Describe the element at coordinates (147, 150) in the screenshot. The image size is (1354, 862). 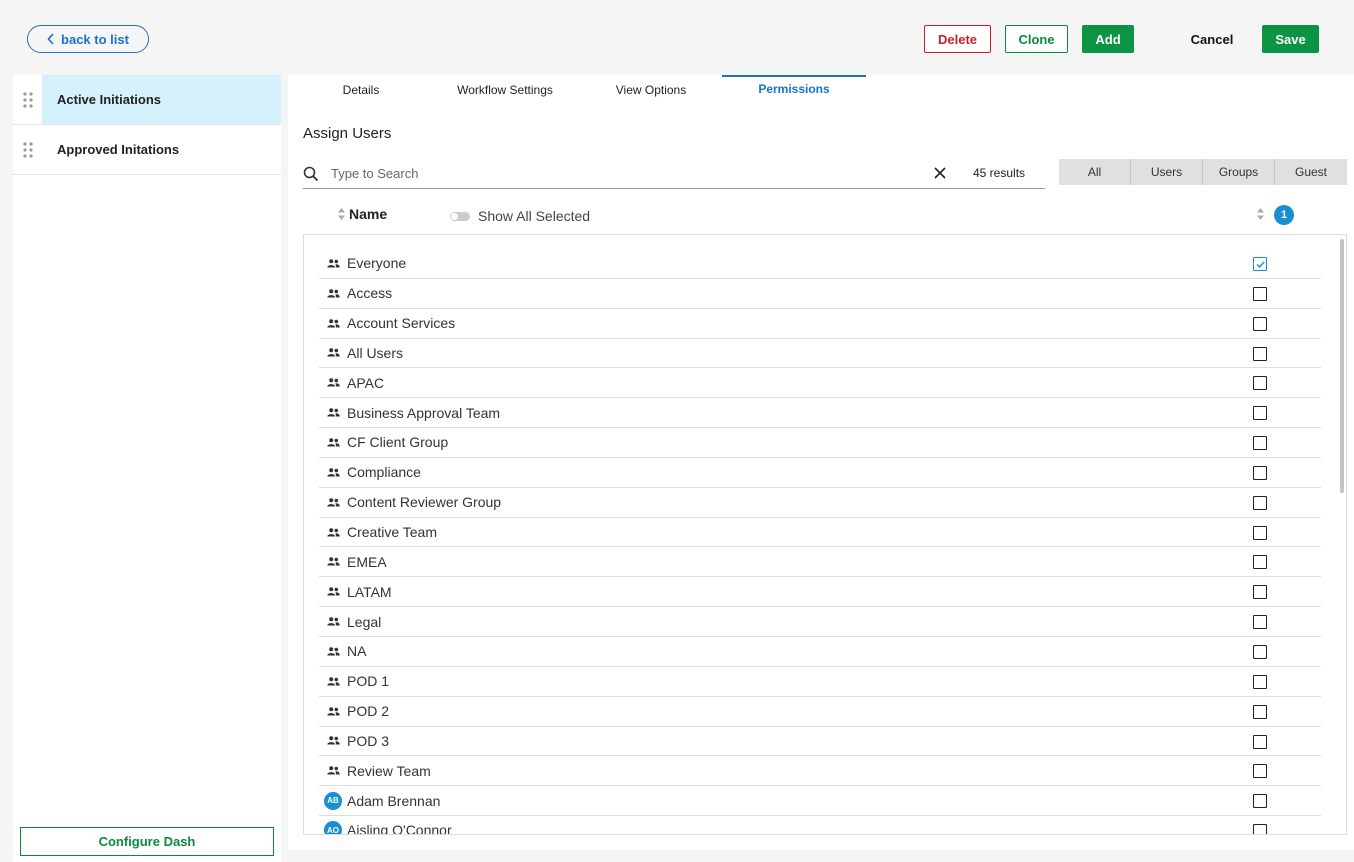
I see `sidebar-item-approved-initations: Approved Initations` at that location.